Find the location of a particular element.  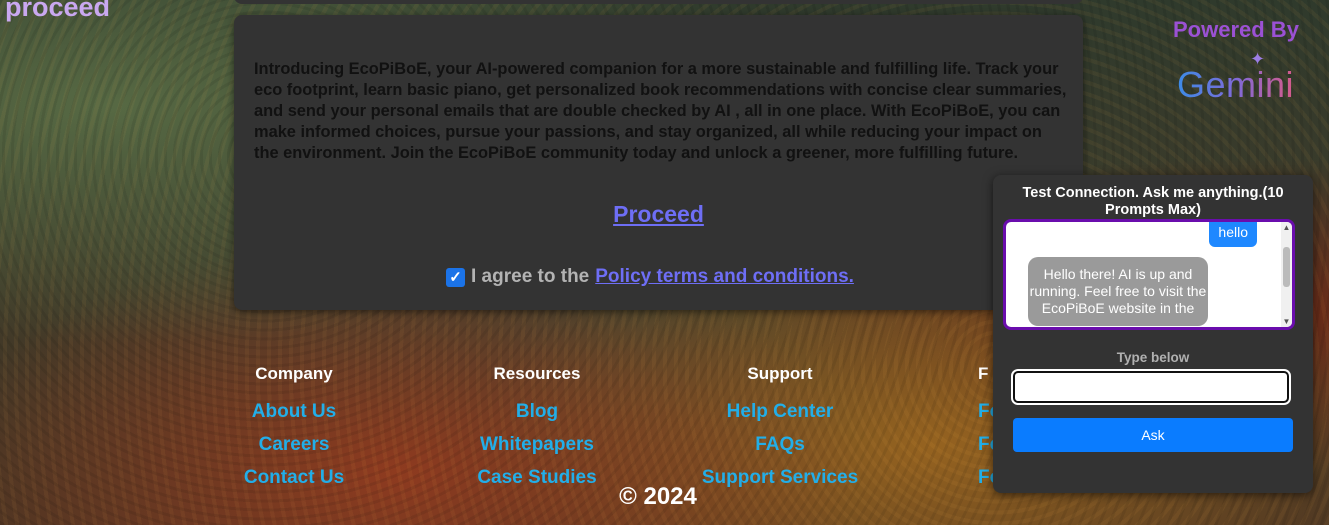

footer-column-company: Company About Us Careers Contact Us is located at coordinates (294, 432).